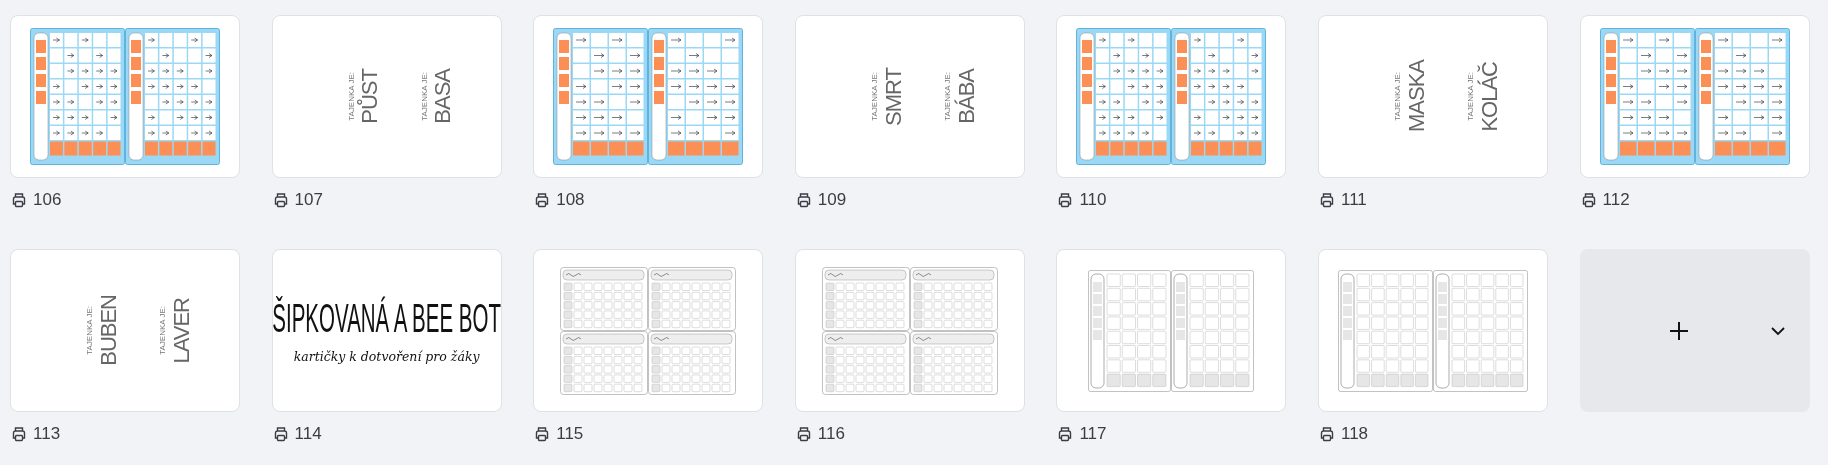 The image size is (1828, 465). Describe the element at coordinates (47, 434) in the screenshot. I see `page-number: 113` at that location.